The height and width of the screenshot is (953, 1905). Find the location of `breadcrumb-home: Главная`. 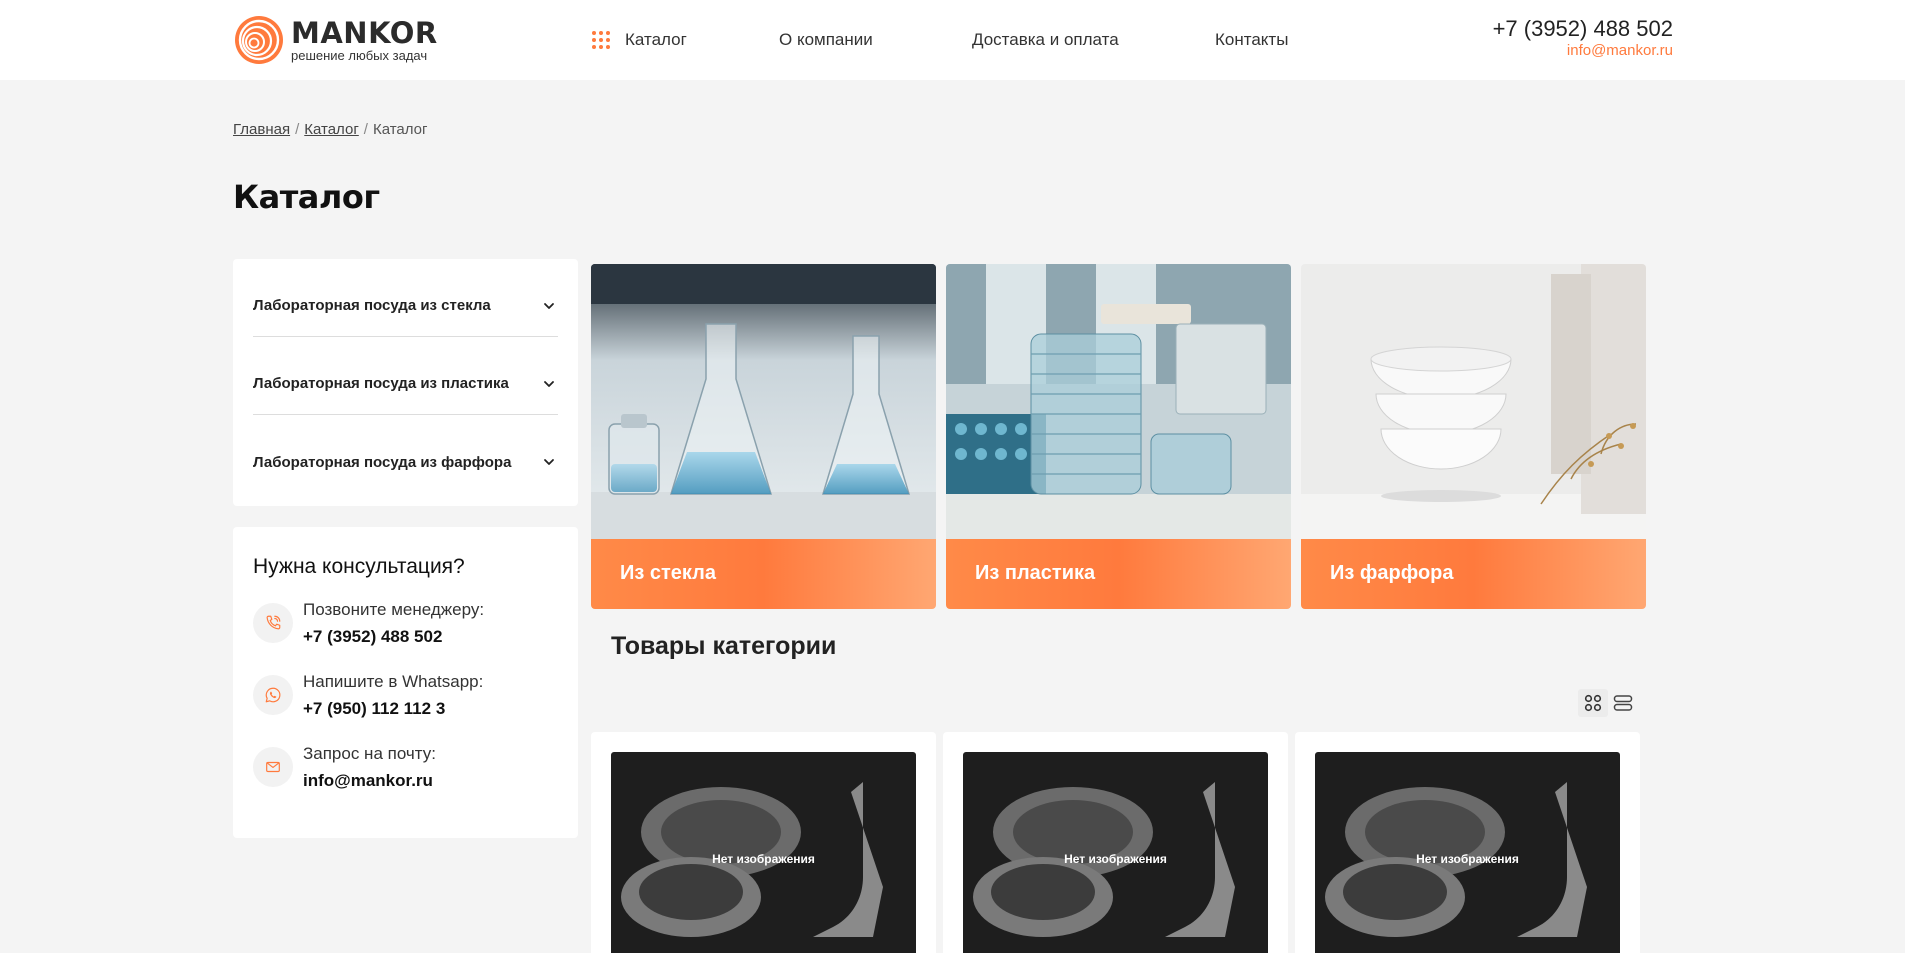

breadcrumb-home: Главная is located at coordinates (261, 129).